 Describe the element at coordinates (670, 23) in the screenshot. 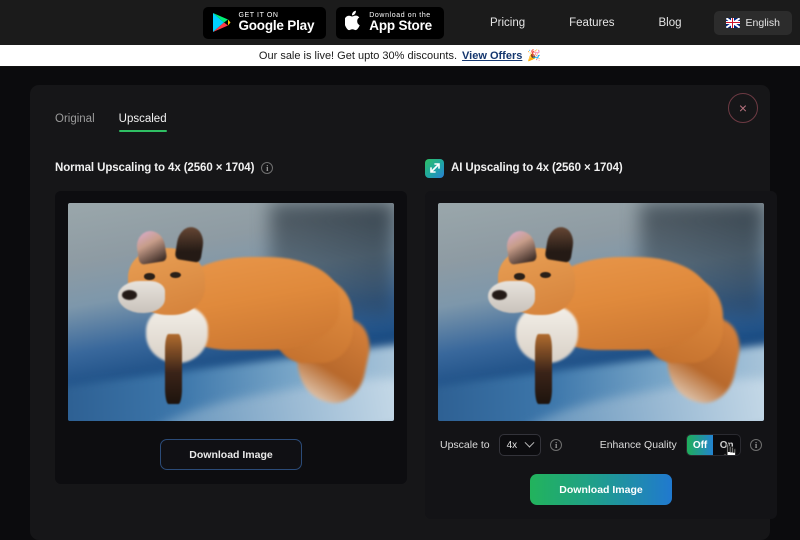

I see `nav-link-blog: Blog` at that location.